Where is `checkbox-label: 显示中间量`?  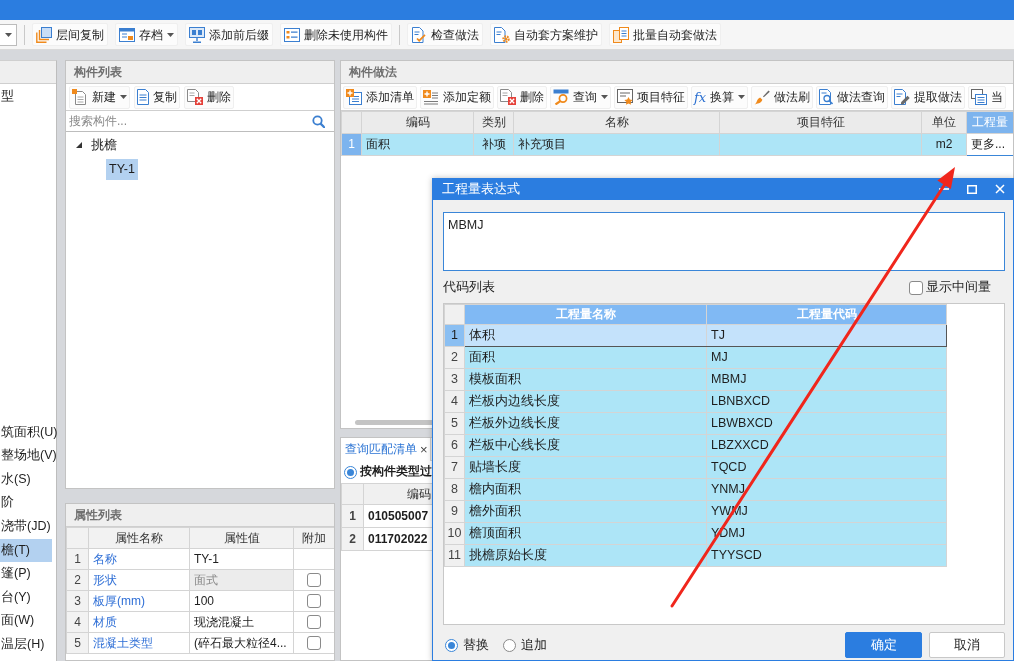 checkbox-label: 显示中间量 is located at coordinates (958, 287).